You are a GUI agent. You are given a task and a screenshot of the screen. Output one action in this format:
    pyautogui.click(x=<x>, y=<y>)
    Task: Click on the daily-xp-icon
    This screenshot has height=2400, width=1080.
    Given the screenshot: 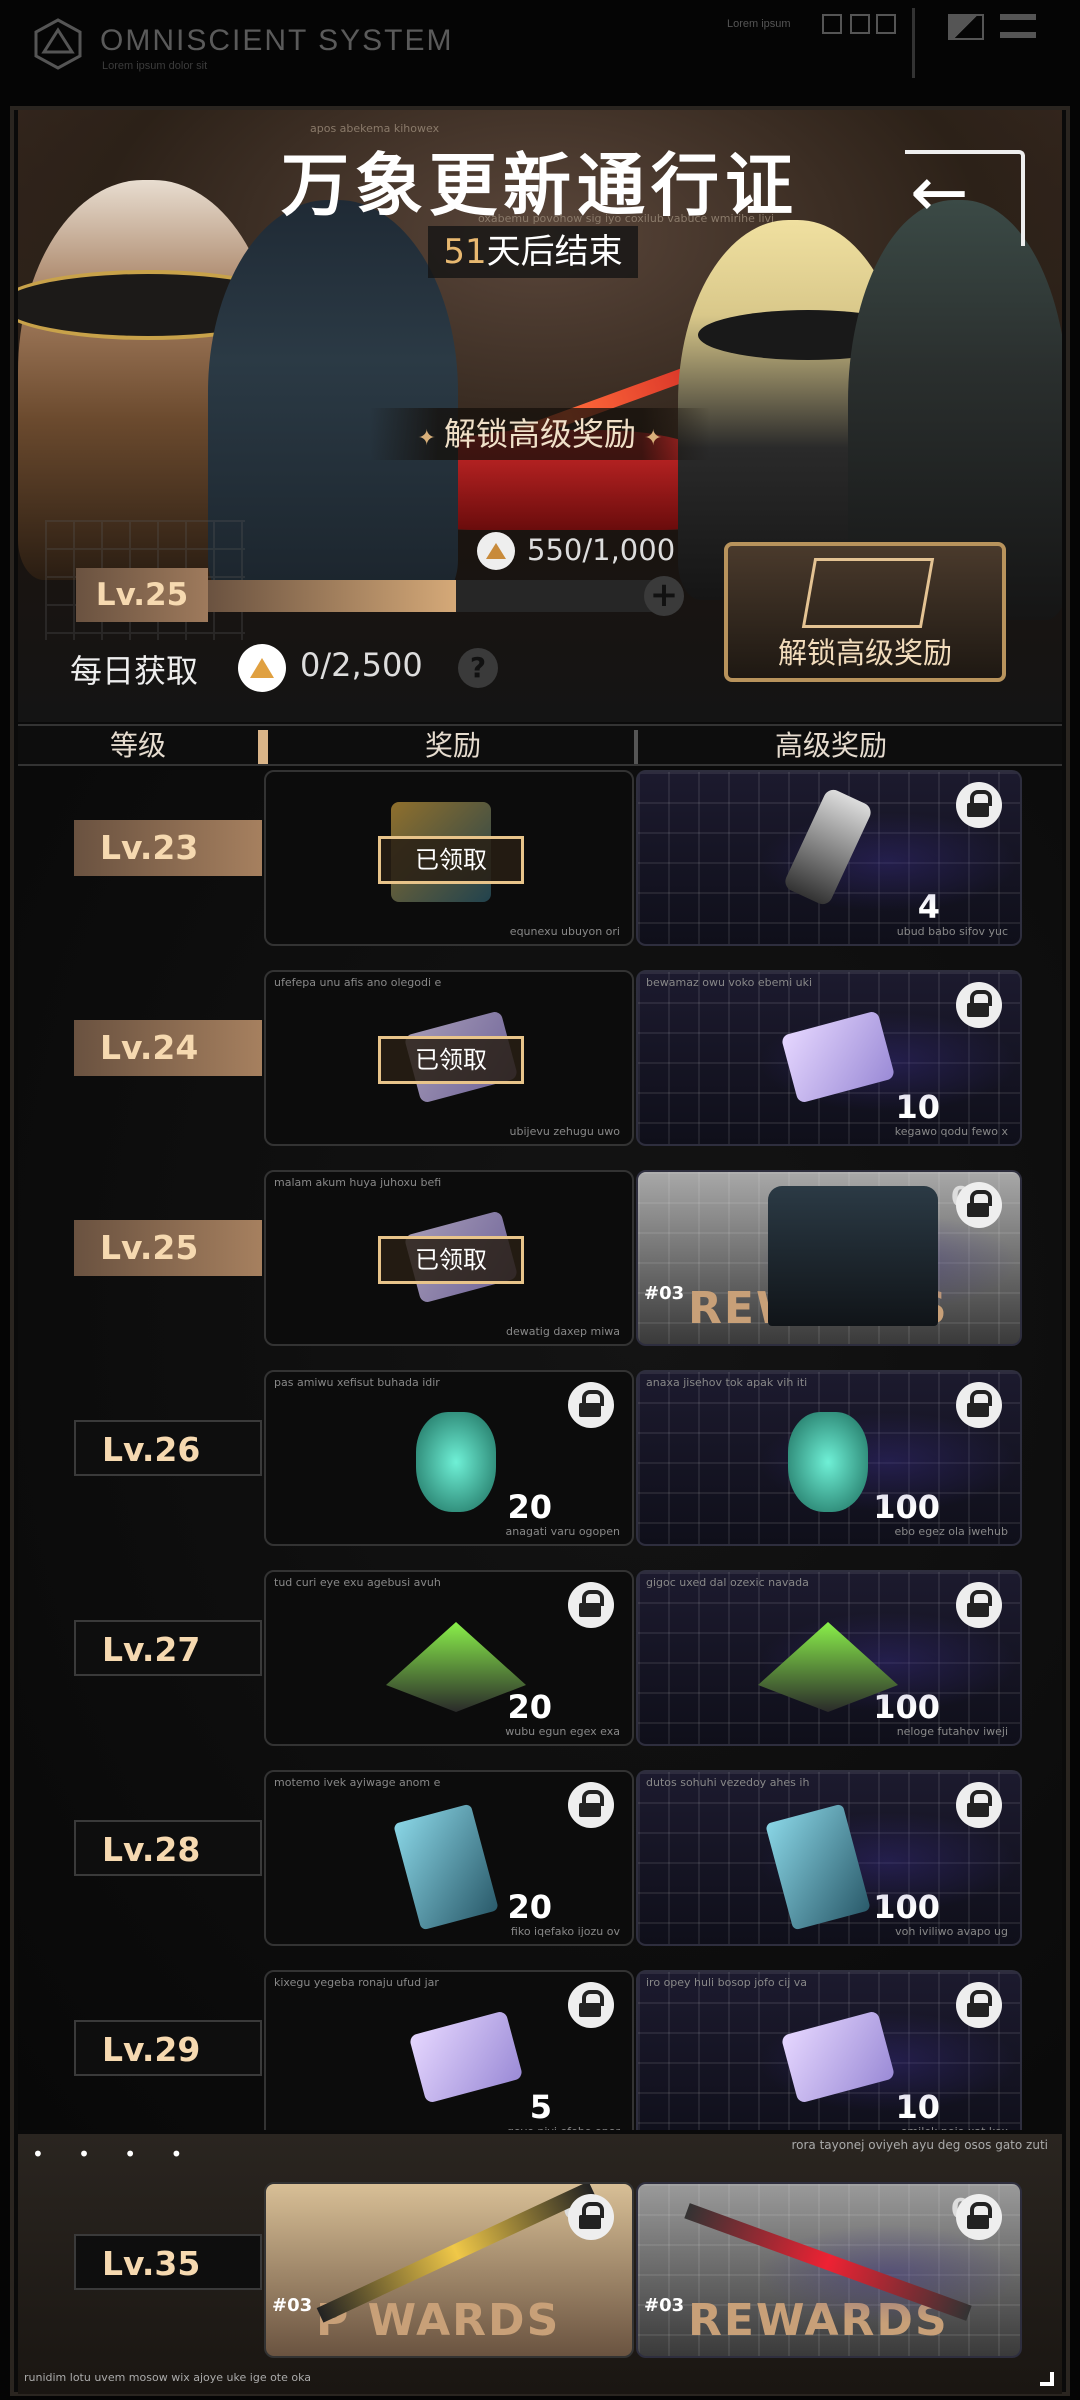 What is the action you would take?
    pyautogui.click(x=262, y=668)
    